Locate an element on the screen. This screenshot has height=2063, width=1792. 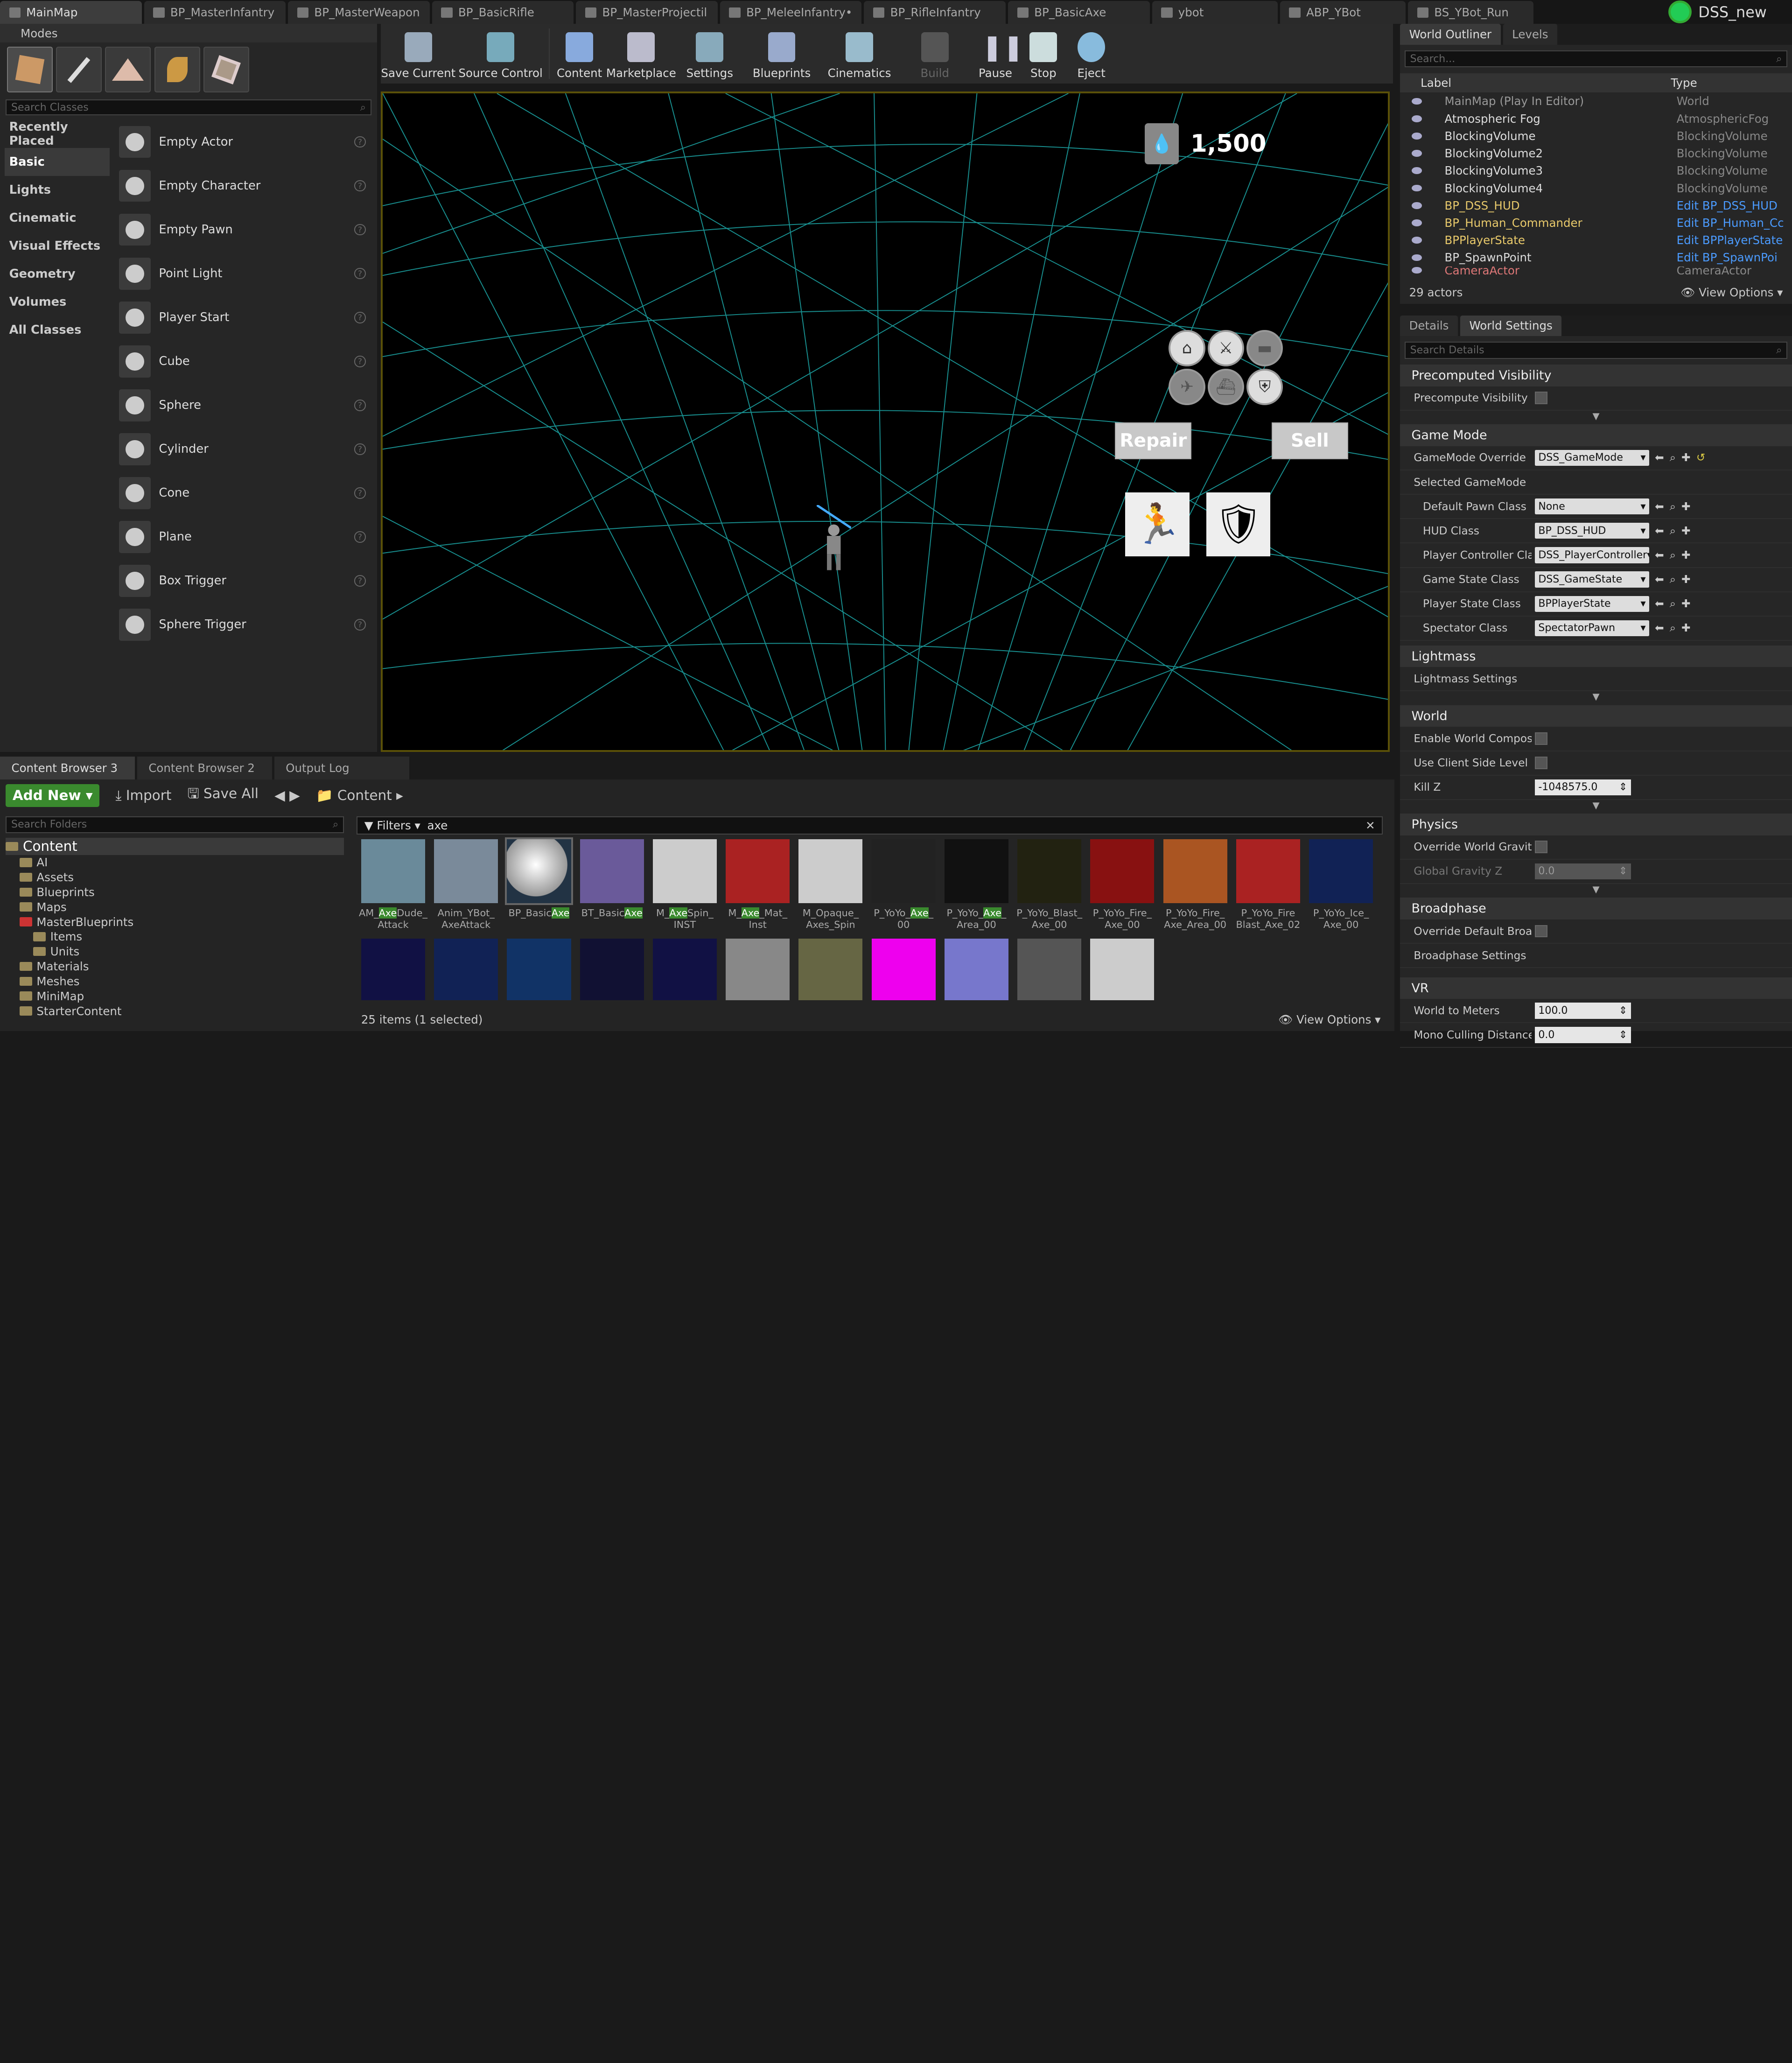
foliage-mode-icon is located at coordinates (177, 70).